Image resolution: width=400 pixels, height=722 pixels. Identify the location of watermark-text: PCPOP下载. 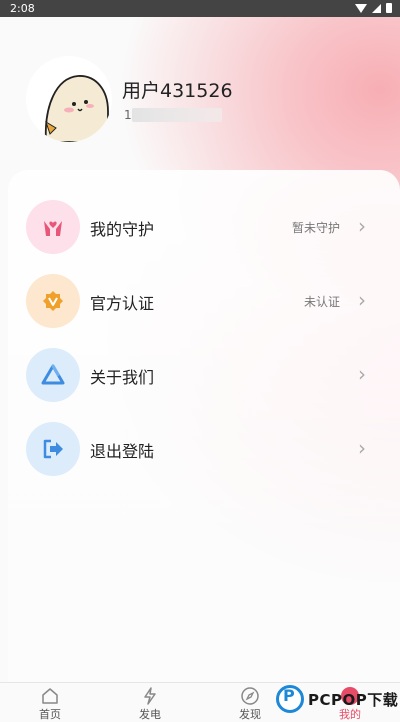
(353, 700).